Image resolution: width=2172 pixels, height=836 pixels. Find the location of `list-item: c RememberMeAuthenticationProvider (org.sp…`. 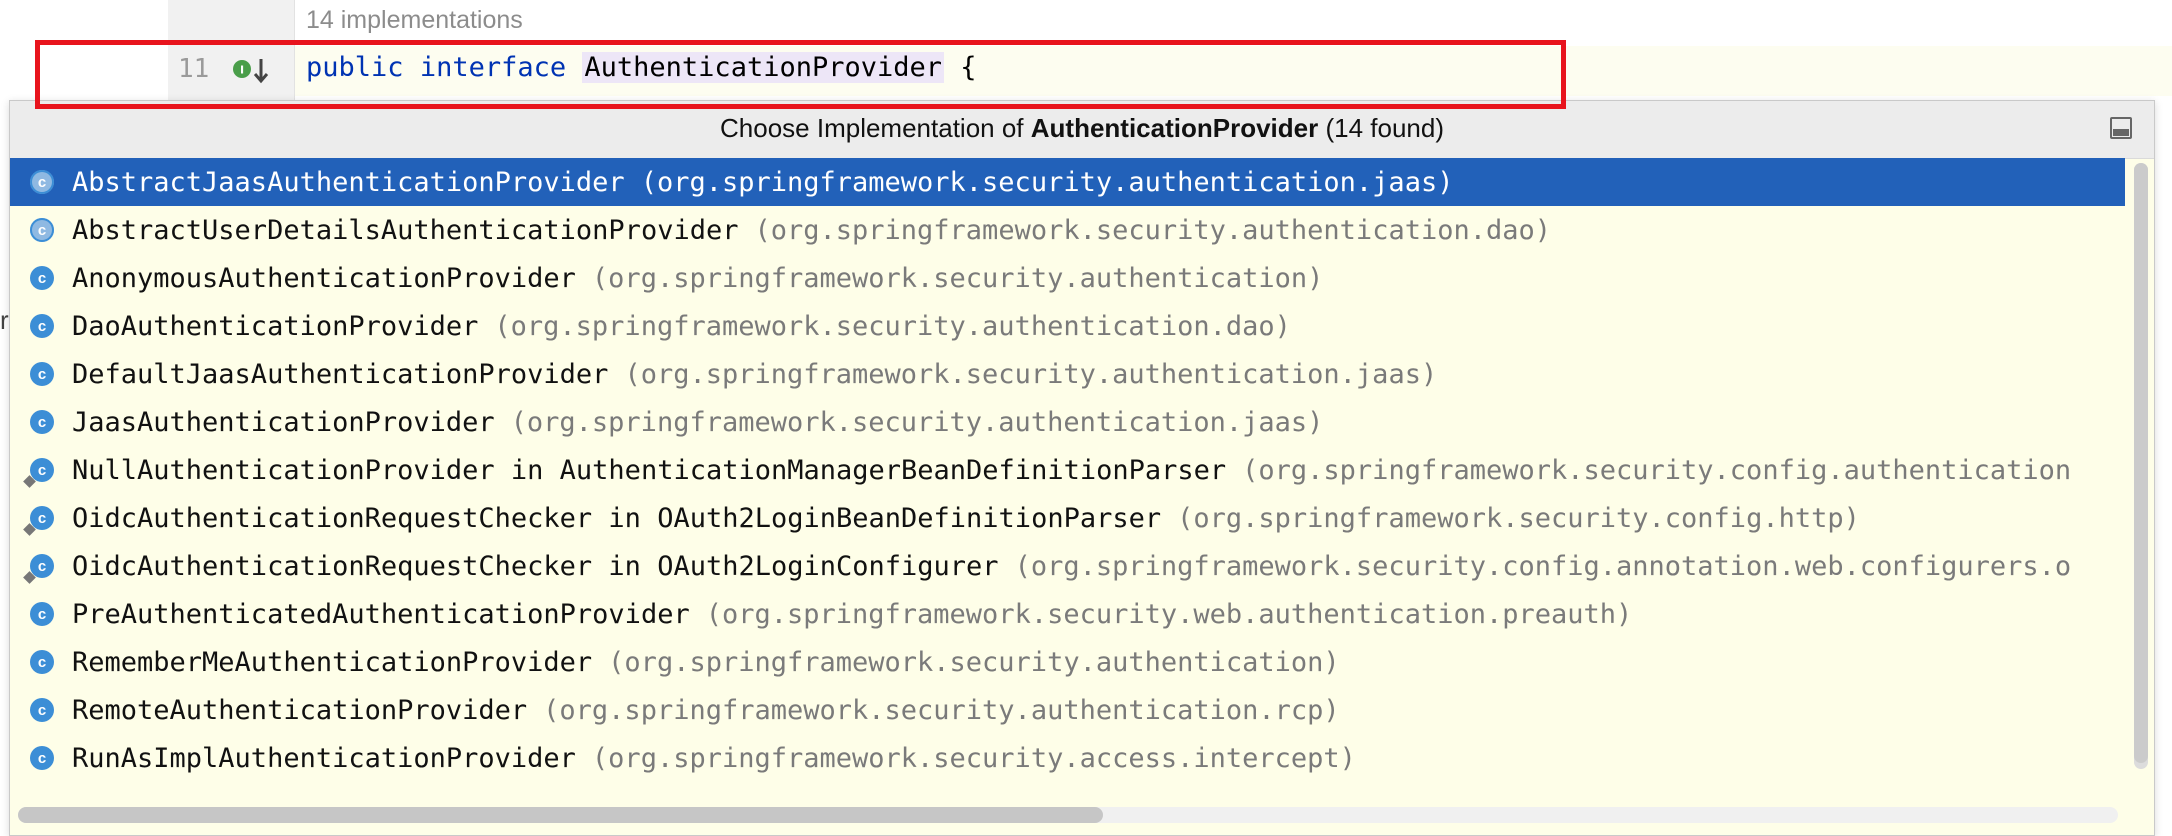

list-item: c RememberMeAuthenticationProvider (org.sp… is located at coordinates (1067, 662).